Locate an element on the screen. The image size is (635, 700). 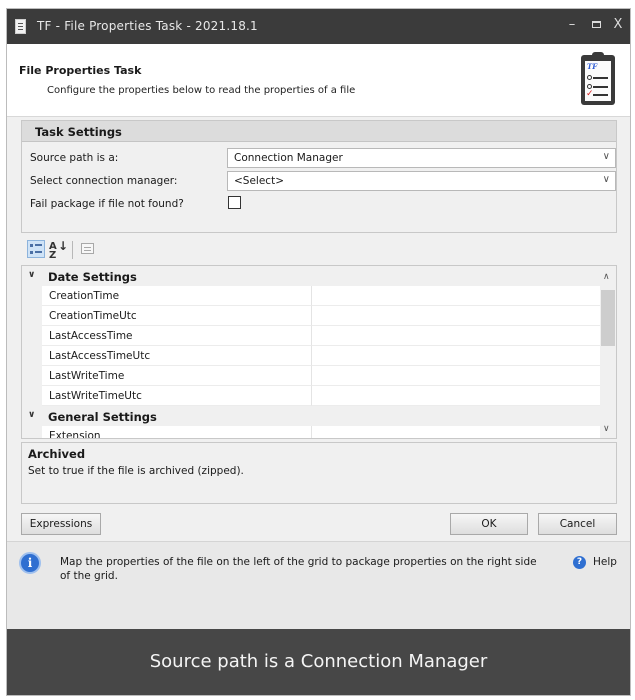
property-name: Extension is located at coordinates (177, 432).